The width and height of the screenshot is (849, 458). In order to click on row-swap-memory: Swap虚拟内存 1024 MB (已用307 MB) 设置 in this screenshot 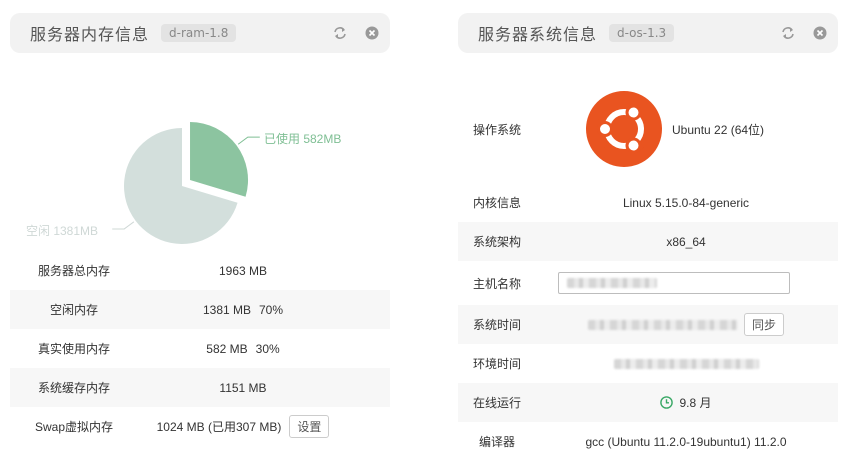, I will do `click(200, 426)`.